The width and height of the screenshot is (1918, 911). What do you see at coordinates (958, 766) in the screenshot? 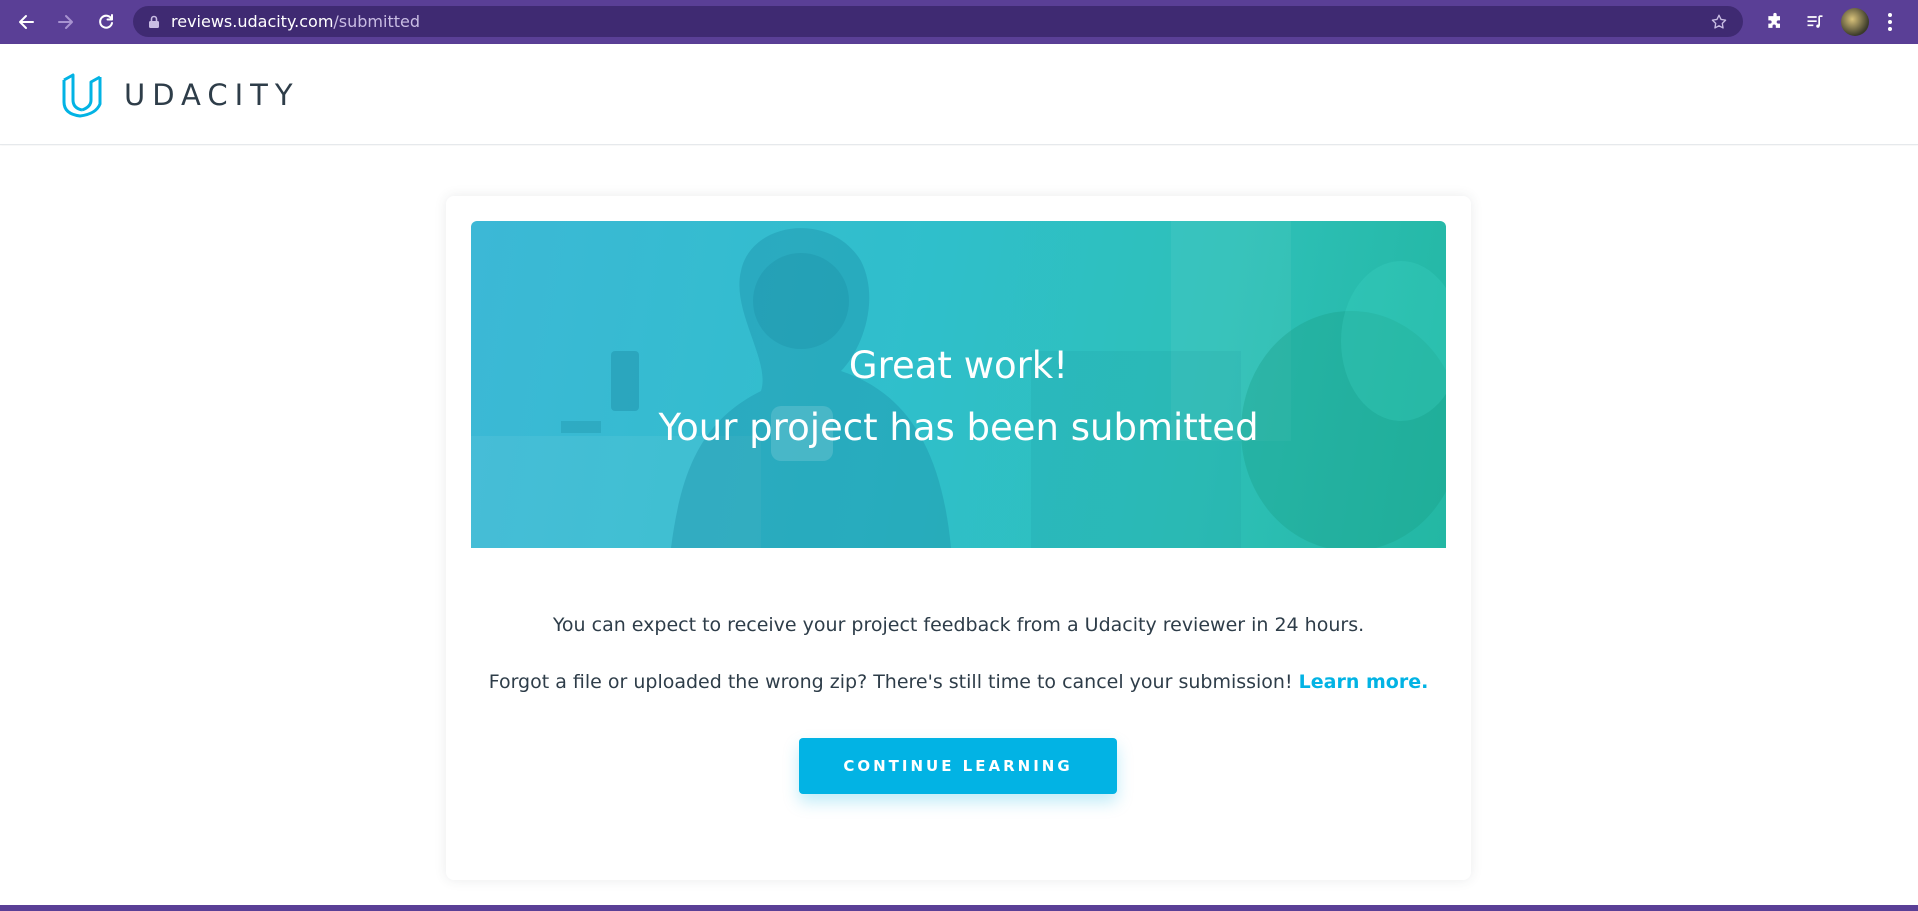
I see `continue-learning-button: CONTINUE LEARNING` at bounding box center [958, 766].